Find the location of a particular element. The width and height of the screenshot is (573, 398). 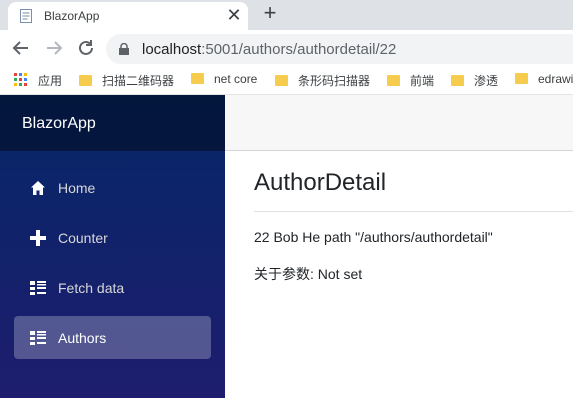

bookmark-folder: 扫描二维码器 is located at coordinates (126, 80).